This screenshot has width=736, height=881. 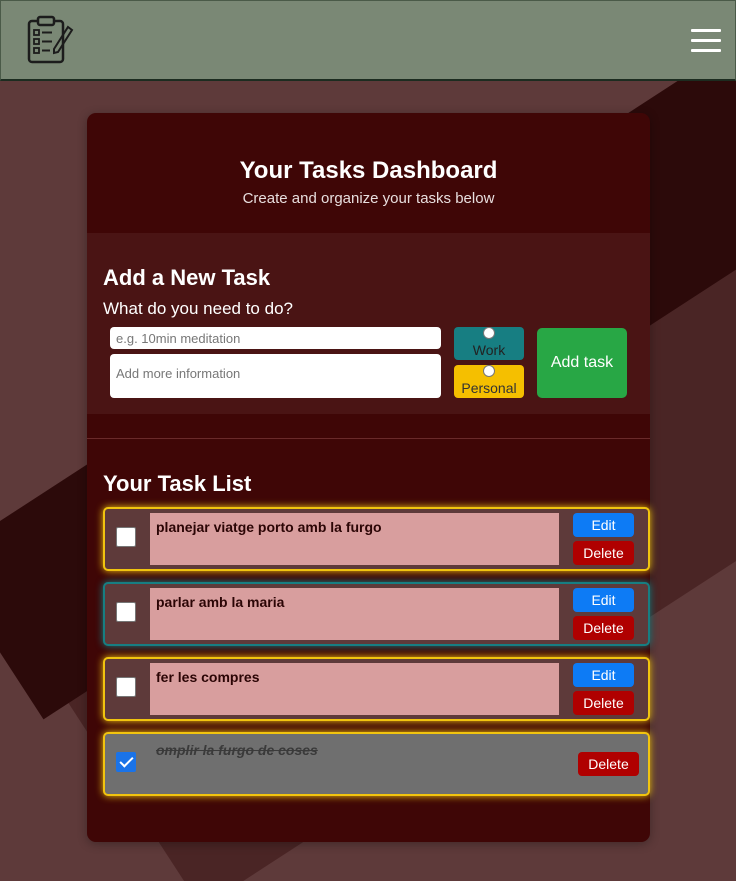 I want to click on task-item: parlar amb la maria Edit Delete, so click(x=376, y=614).